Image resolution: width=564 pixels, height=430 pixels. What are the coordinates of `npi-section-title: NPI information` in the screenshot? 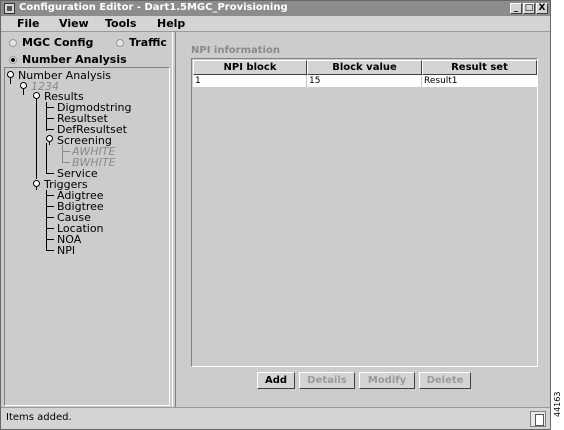 It's located at (235, 50).